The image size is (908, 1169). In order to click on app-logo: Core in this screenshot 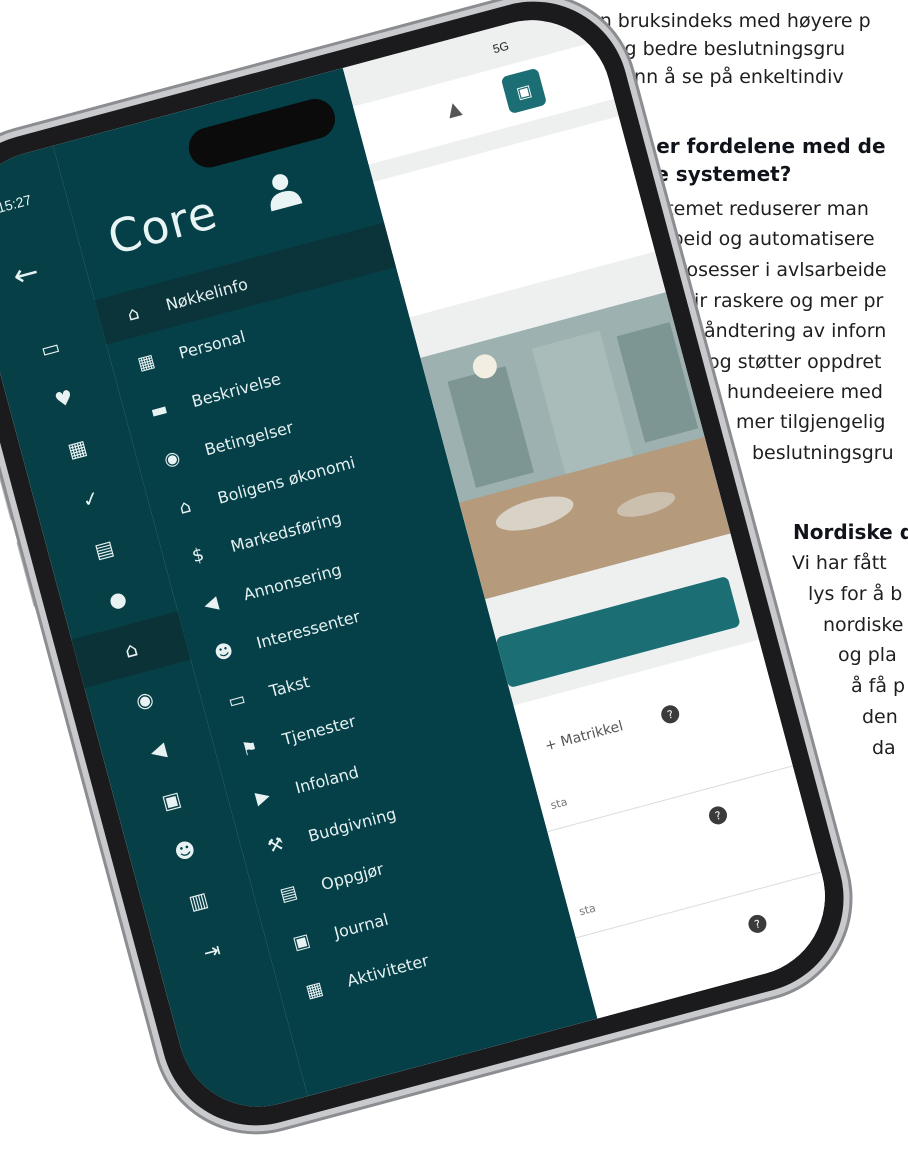, I will do `click(162, 225)`.